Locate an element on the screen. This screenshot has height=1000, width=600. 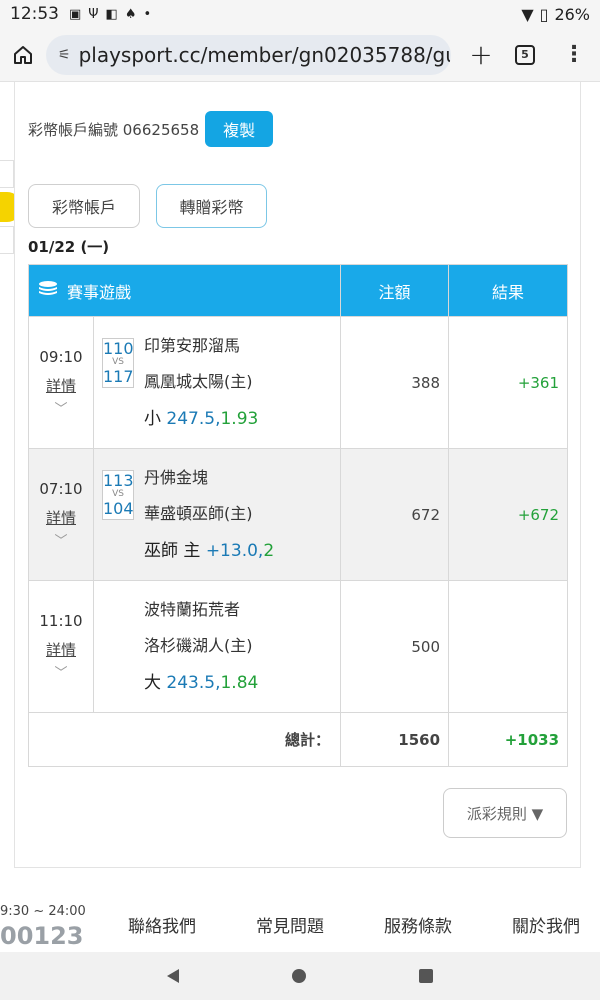
score-away: 113 is located at coordinates (118, 480).